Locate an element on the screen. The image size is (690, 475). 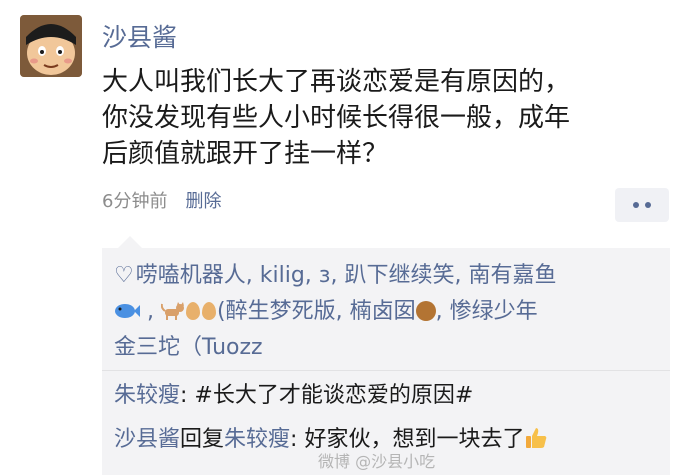
post-text-line: 你没发现有些人小时候长得很一般，成年 is located at coordinates (336, 118).